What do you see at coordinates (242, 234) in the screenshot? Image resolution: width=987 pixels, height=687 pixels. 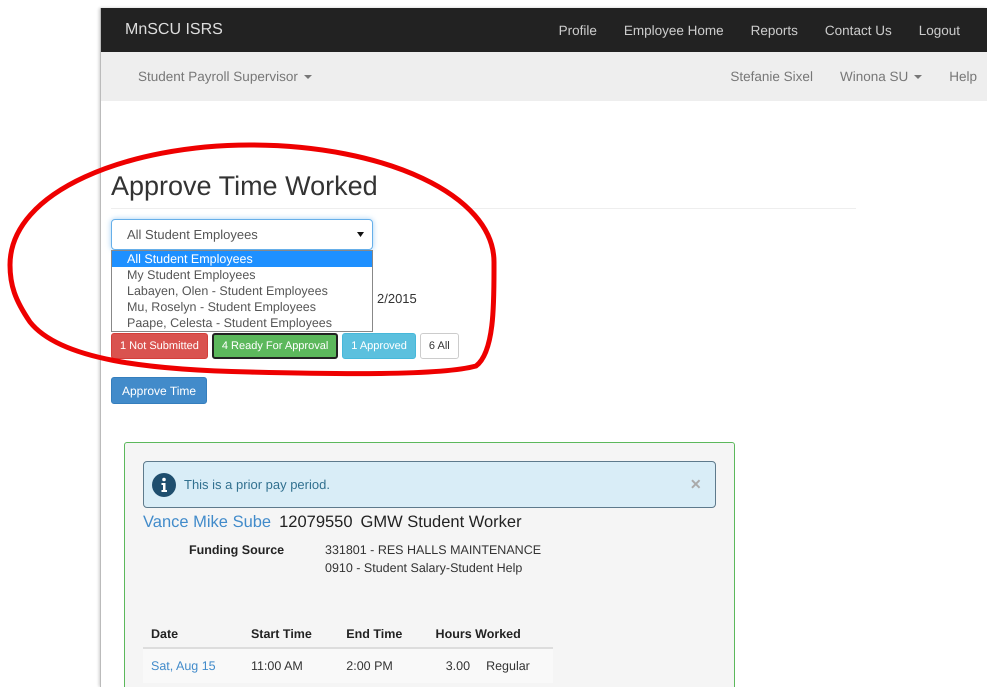 I see `employee-select: All Student Employees` at bounding box center [242, 234].